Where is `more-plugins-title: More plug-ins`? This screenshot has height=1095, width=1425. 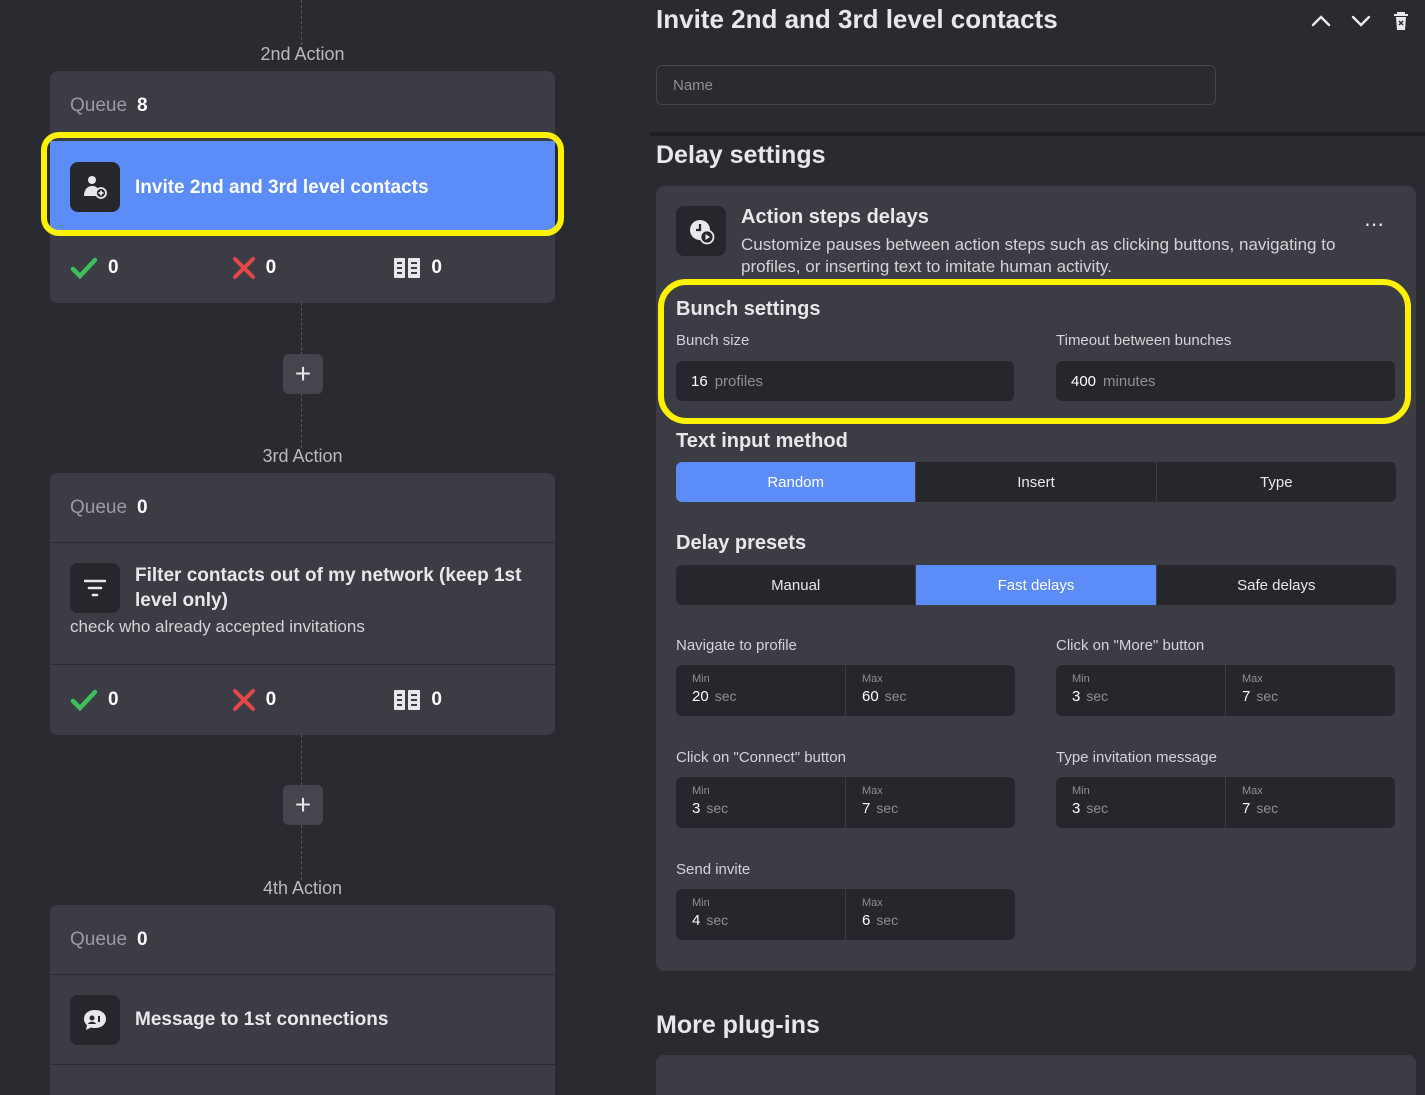
more-plugins-title: More plug-ins is located at coordinates (738, 1025).